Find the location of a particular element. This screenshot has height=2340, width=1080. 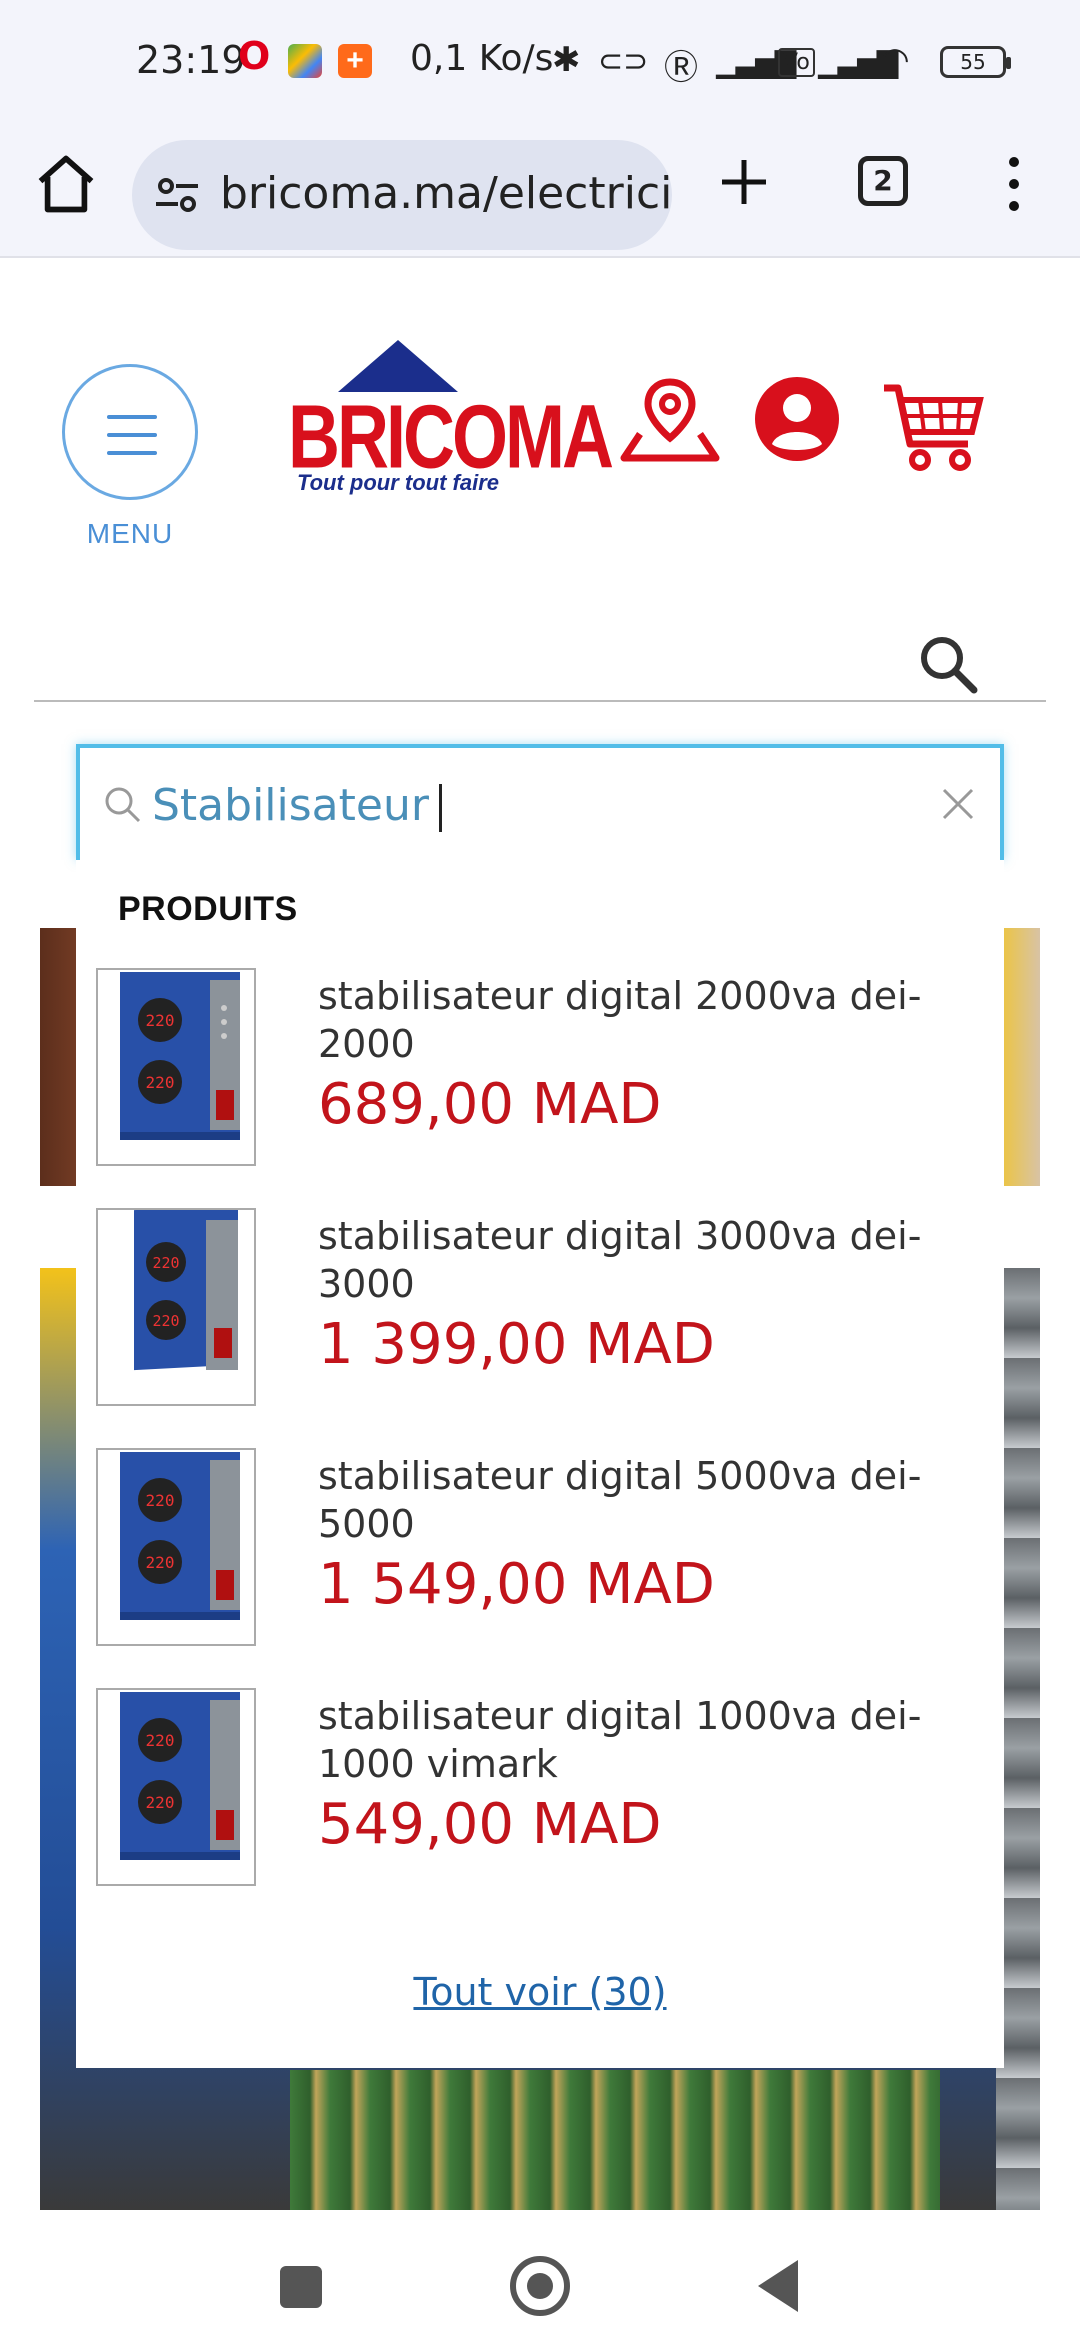

status-time: 23:19 is located at coordinates (191, 60).